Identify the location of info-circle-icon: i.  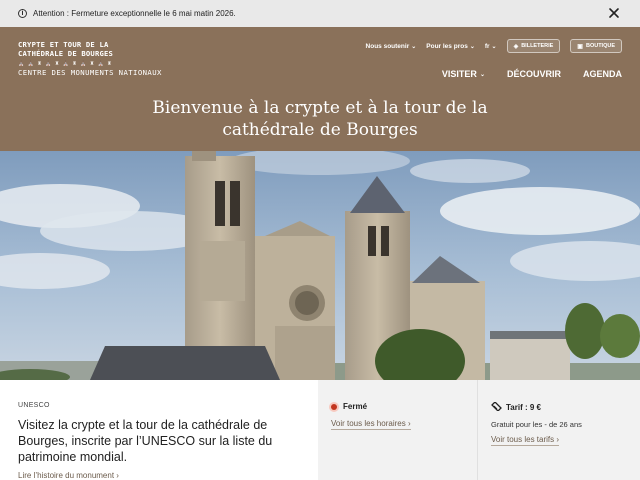
(22, 13).